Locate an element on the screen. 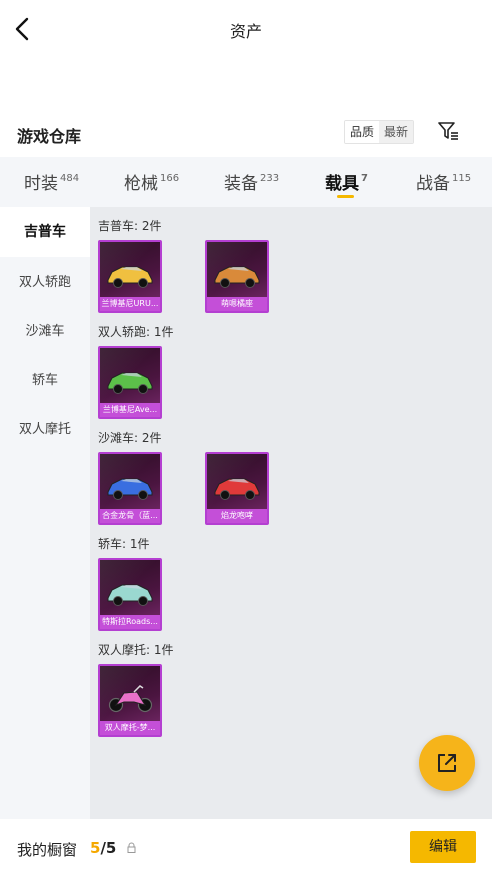 This screenshot has width=492, height=876. share-button is located at coordinates (447, 763).